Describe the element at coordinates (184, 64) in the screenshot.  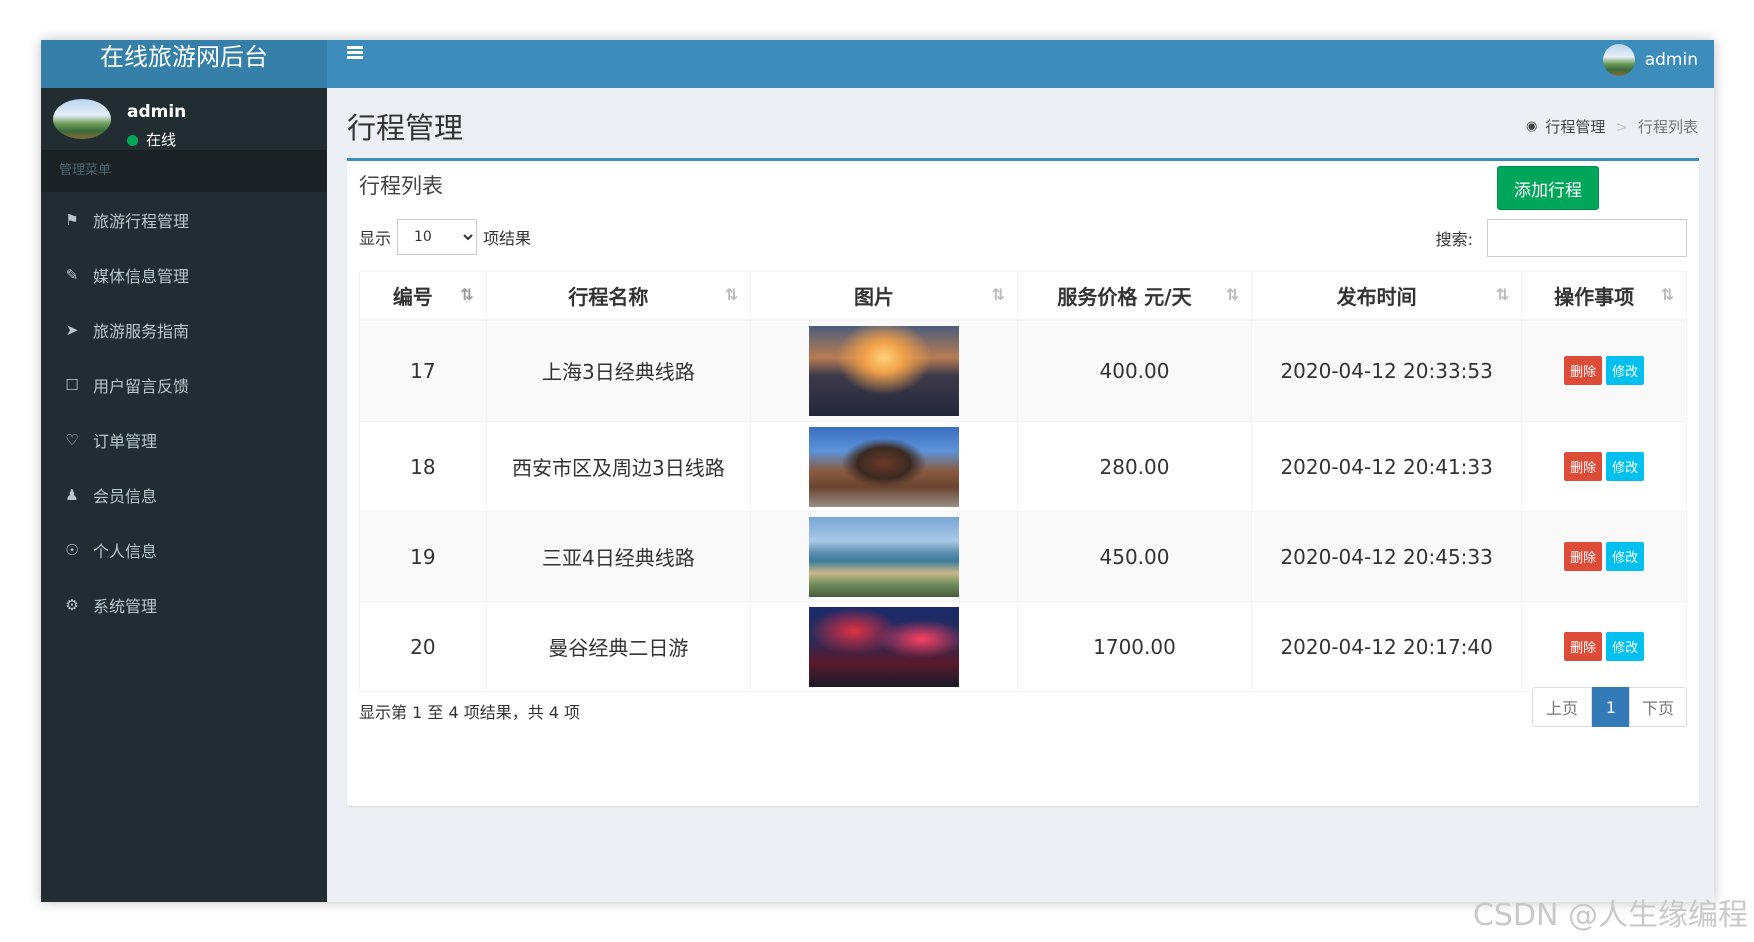
I see `logo: 在线旅游网后台` at that location.